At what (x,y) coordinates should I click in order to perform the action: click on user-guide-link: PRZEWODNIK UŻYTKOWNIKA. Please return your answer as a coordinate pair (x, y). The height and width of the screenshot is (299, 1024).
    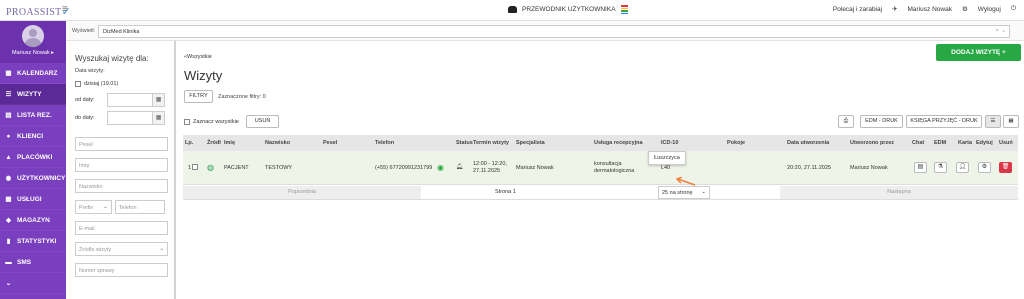
    Looking at the image, I should click on (568, 9).